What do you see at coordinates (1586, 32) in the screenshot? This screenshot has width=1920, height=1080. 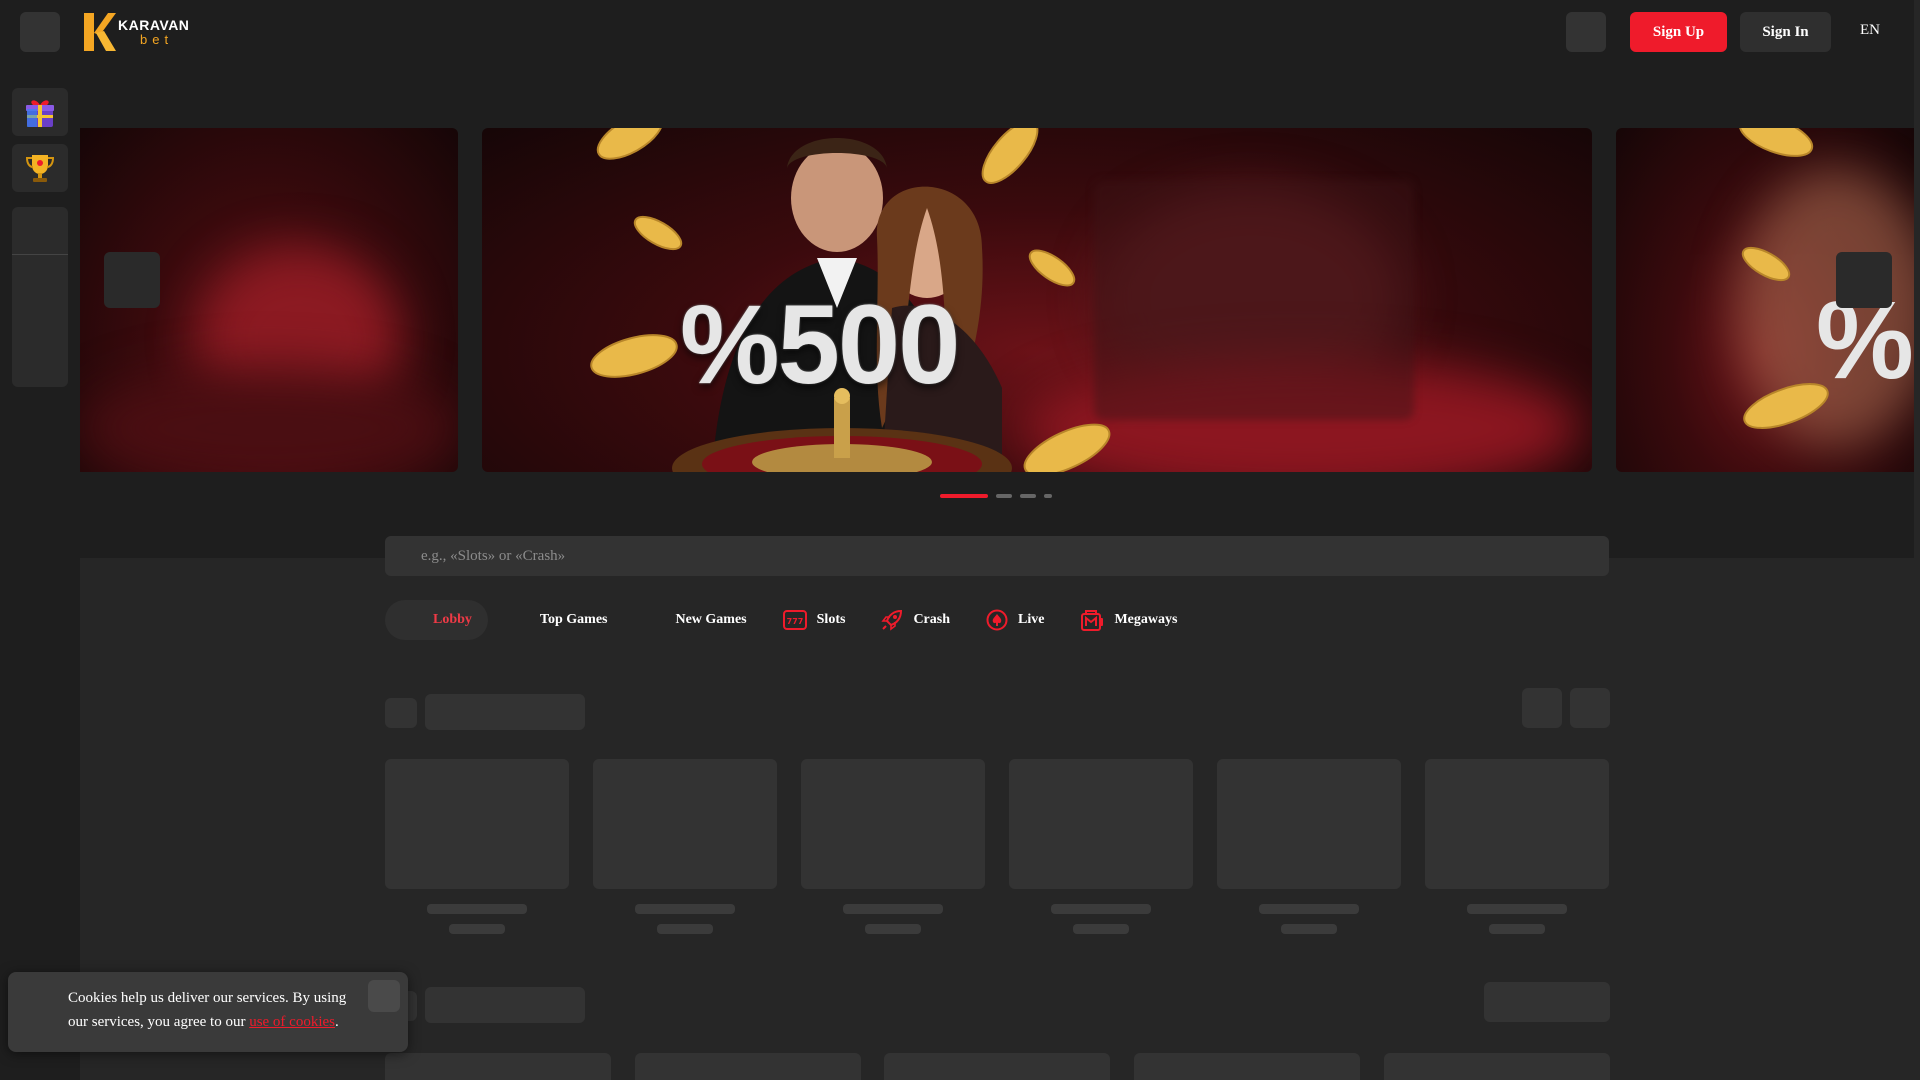 I see `header-icon-button` at bounding box center [1586, 32].